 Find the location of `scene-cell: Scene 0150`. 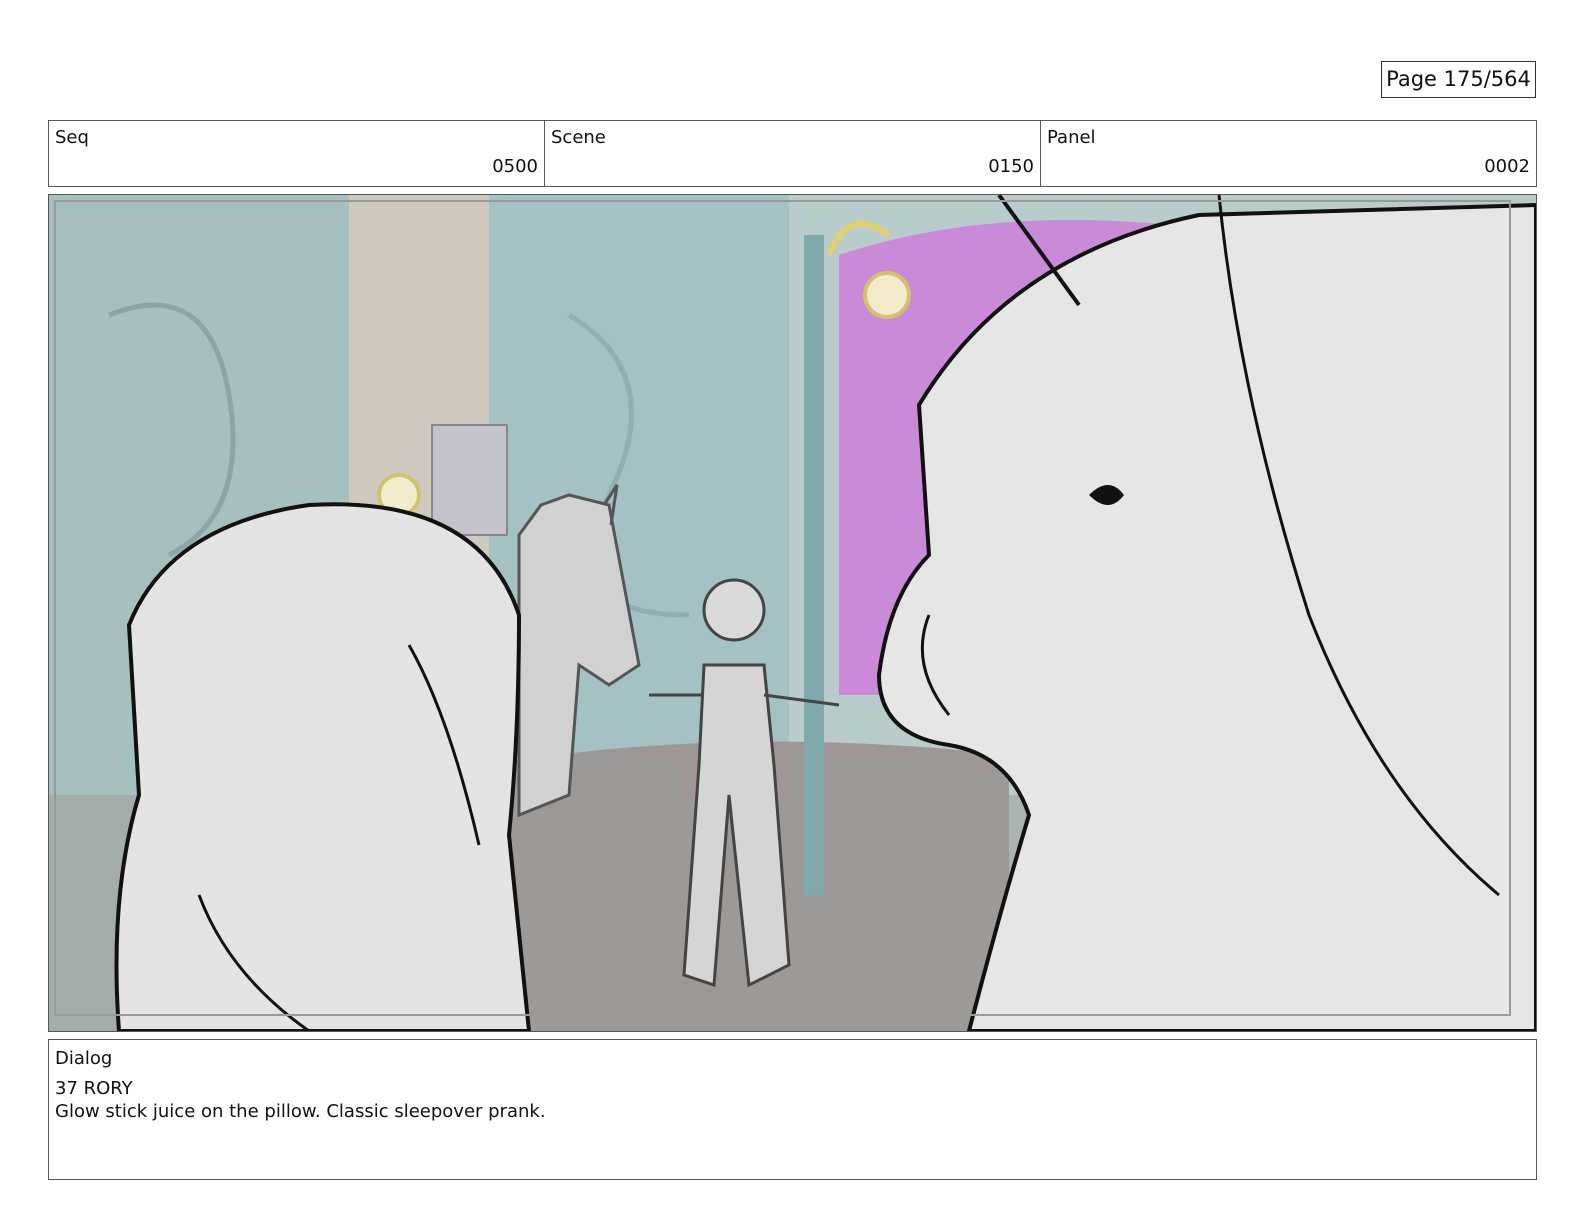

scene-cell: Scene 0150 is located at coordinates (793, 153).